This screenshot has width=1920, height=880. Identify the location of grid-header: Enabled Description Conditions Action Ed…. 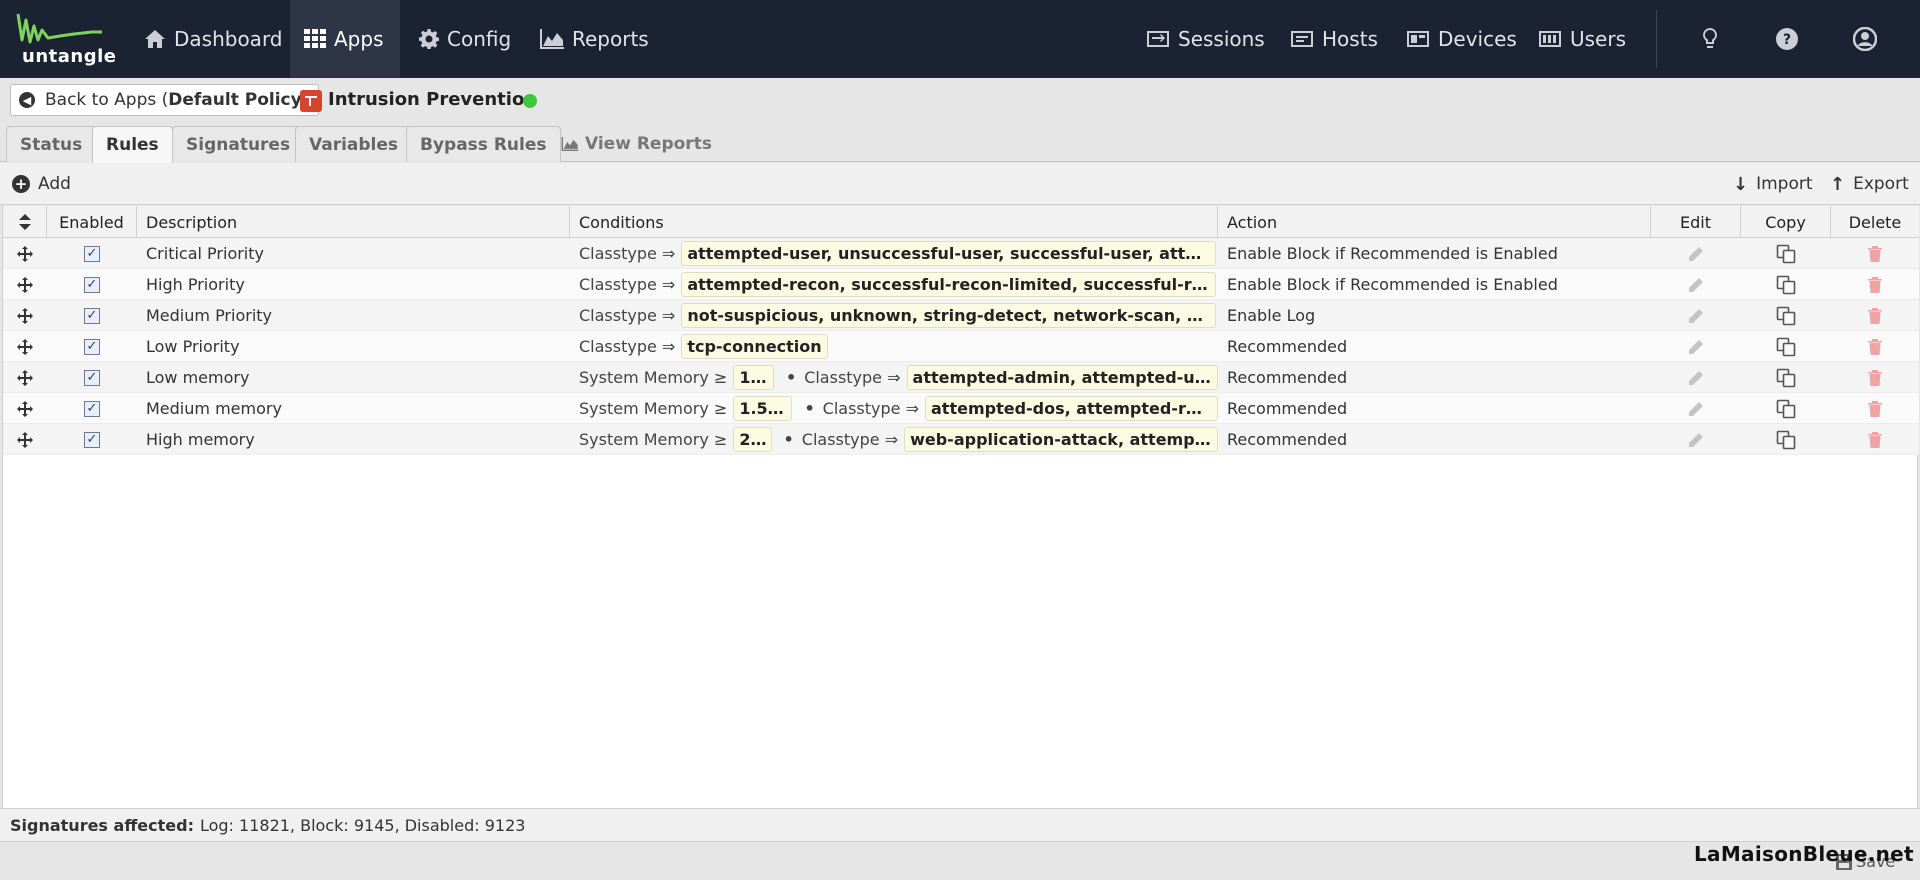
(961, 222).